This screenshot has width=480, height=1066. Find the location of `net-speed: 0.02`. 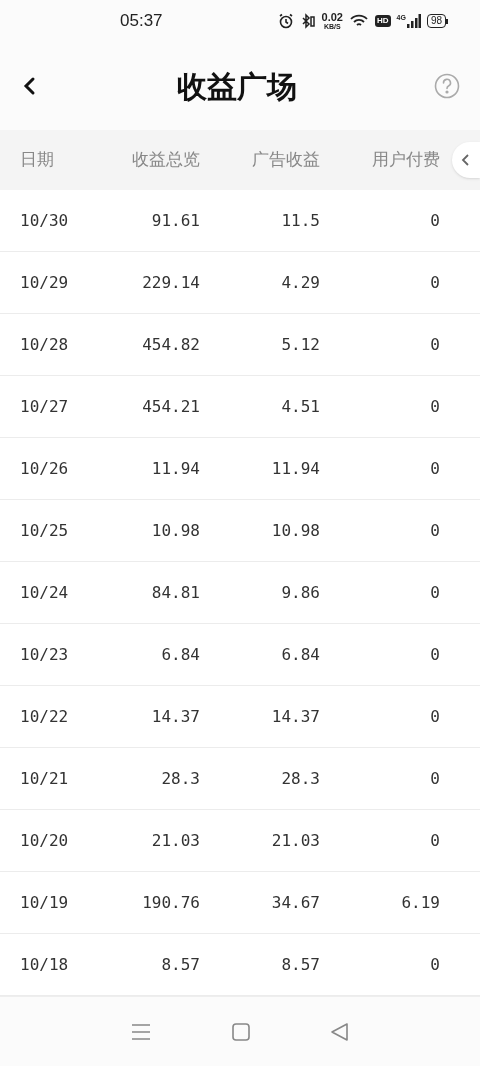

net-speed: 0.02 is located at coordinates (332, 17).